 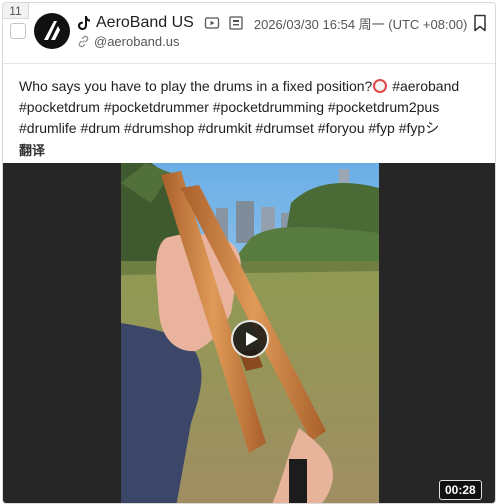 What do you see at coordinates (424, 86) in the screenshot?
I see `post-text-line: #aeroband` at bounding box center [424, 86].